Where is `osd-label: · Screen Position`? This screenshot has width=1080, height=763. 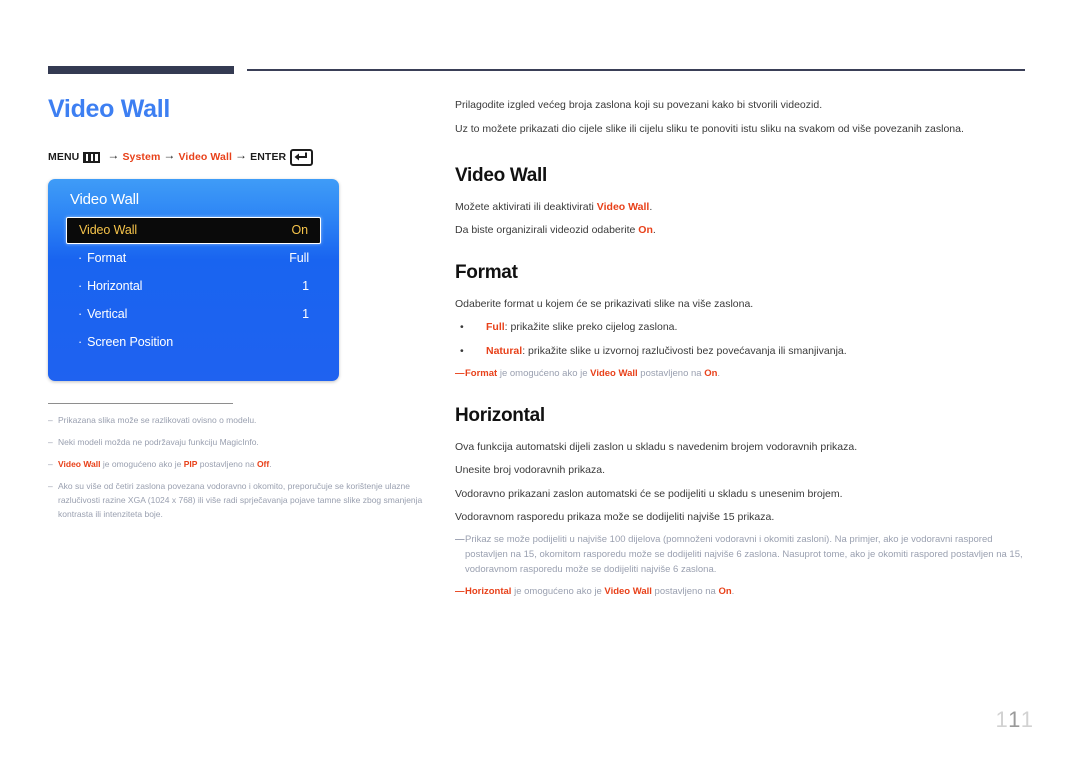
osd-label: · Screen Position is located at coordinates (125, 342).